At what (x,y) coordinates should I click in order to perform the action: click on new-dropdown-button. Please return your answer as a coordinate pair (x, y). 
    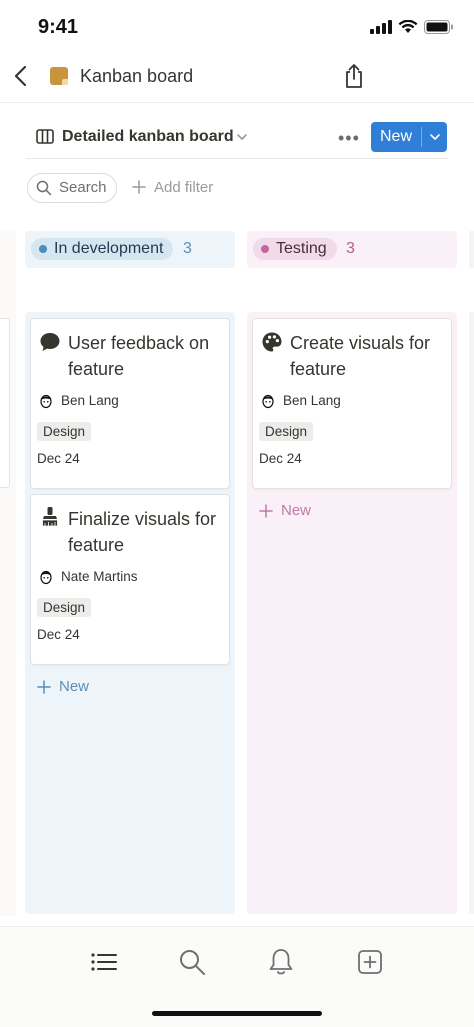
    Looking at the image, I should click on (434, 137).